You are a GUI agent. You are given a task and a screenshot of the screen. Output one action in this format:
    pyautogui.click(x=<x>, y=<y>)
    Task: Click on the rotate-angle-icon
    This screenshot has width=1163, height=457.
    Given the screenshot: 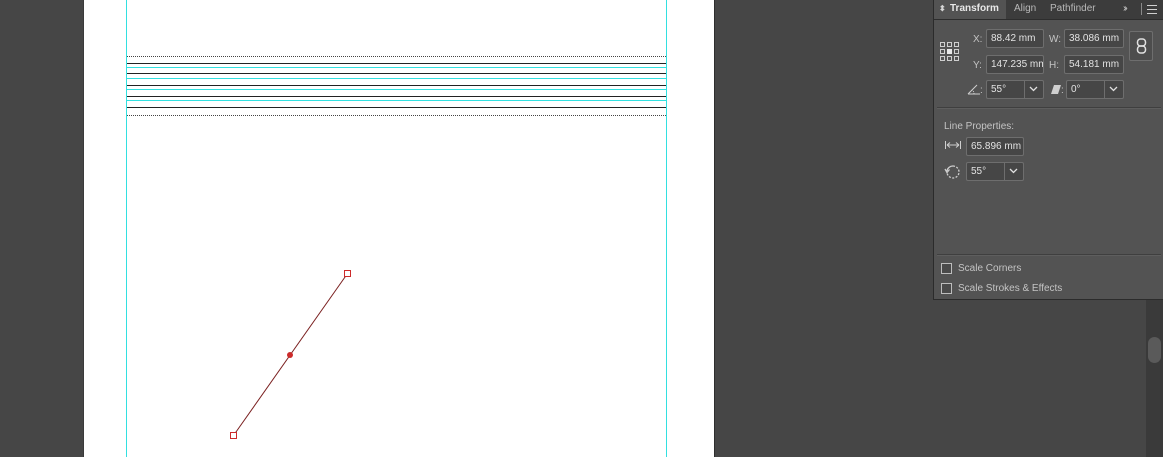 What is the action you would take?
    pyautogui.click(x=973, y=89)
    